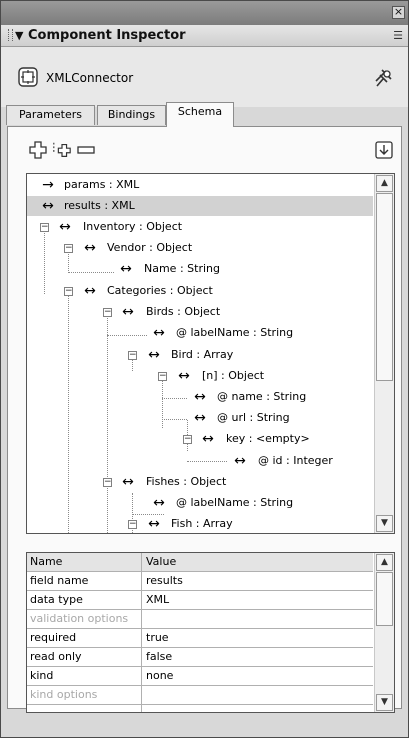  What do you see at coordinates (200, 291) in the screenshot?
I see `tree-row: ↔ Categories : Object` at bounding box center [200, 291].